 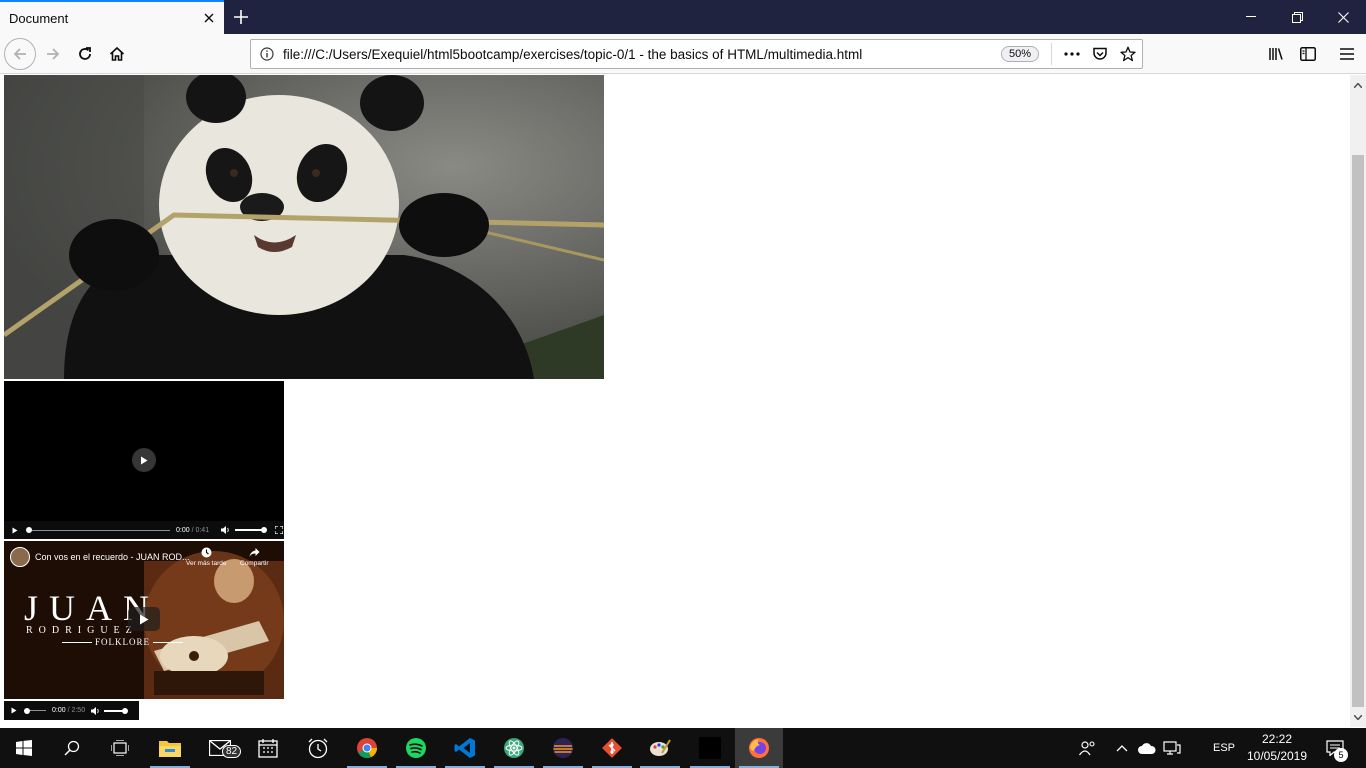 I want to click on eclipse-icon, so click(x=563, y=748).